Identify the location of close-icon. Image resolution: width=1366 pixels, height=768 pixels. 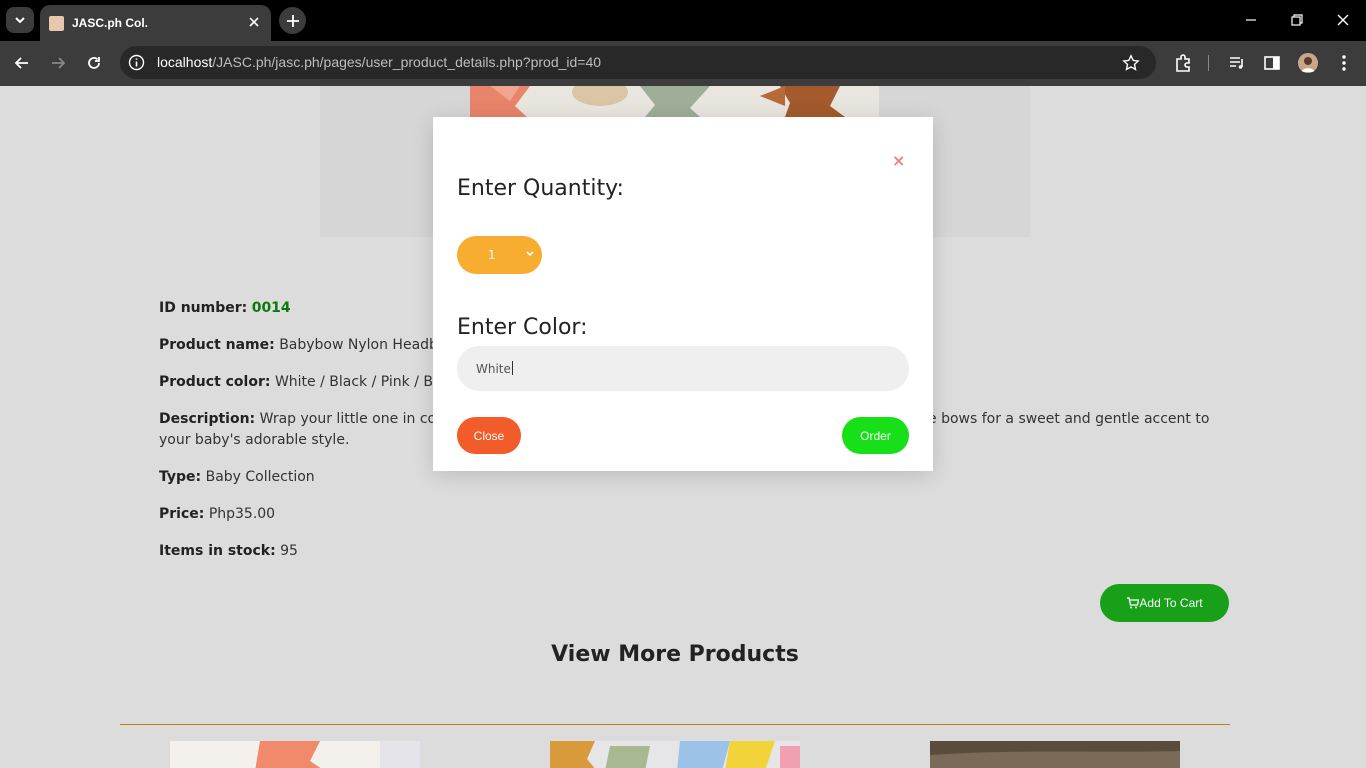
(254, 22).